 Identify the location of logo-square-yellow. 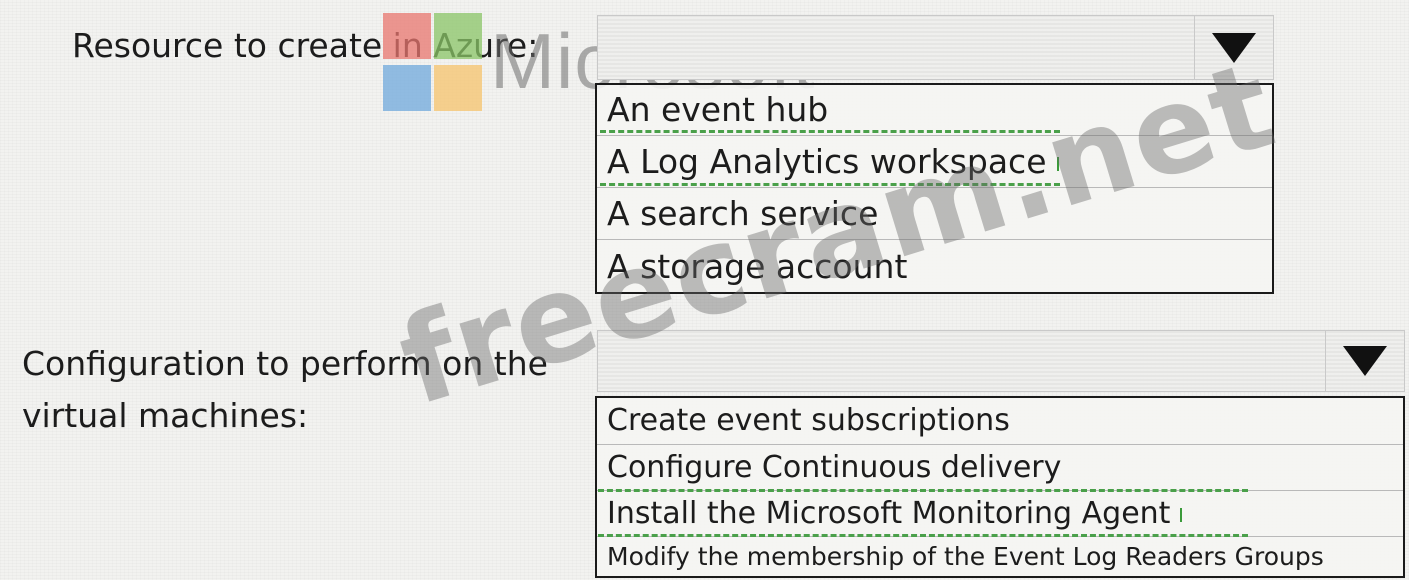
(458, 88).